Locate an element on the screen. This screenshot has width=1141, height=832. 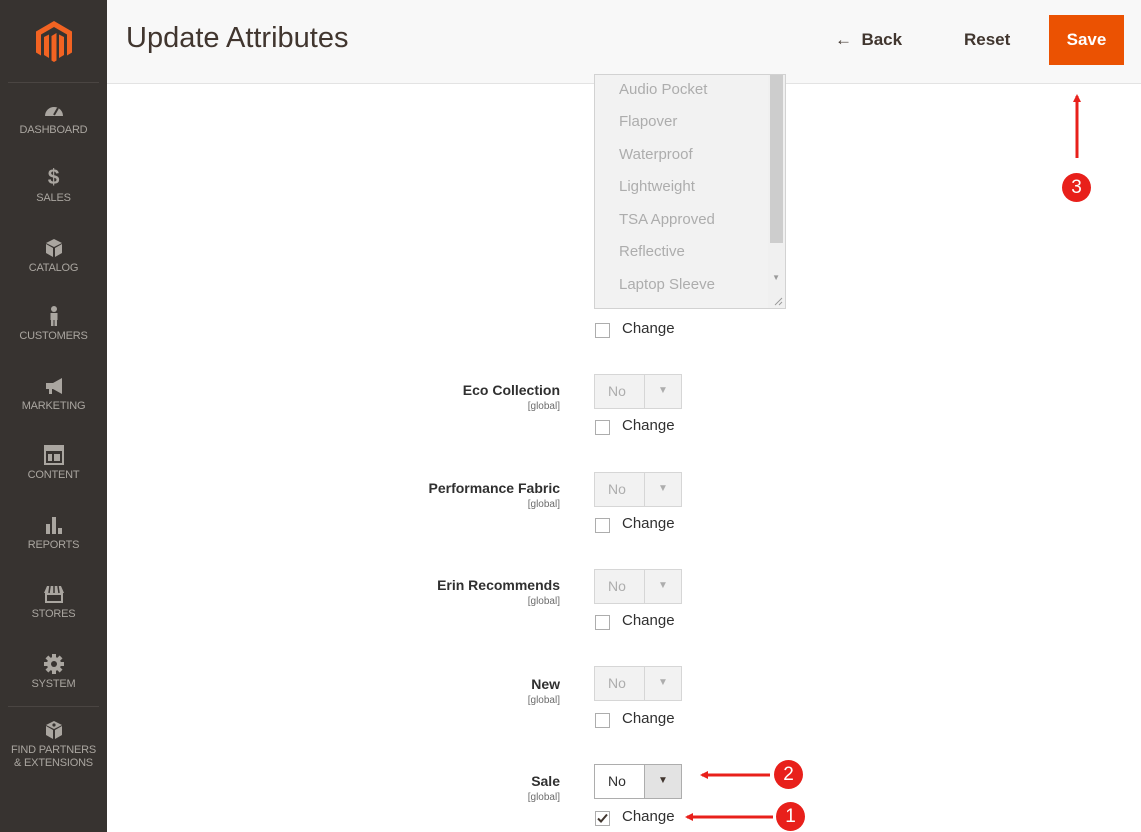
annotation-badge-3: 3 is located at coordinates (1076, 187).